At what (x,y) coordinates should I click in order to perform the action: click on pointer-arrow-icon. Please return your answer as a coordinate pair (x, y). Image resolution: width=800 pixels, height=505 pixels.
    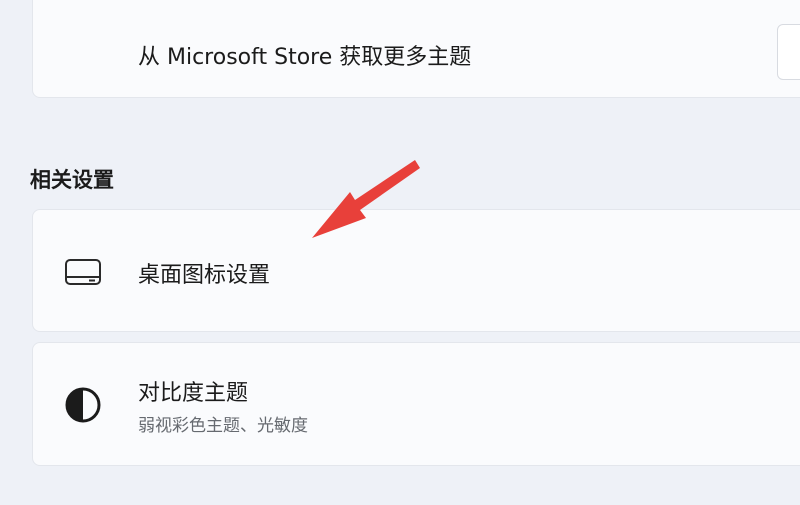
    Looking at the image, I should click on (366, 199).